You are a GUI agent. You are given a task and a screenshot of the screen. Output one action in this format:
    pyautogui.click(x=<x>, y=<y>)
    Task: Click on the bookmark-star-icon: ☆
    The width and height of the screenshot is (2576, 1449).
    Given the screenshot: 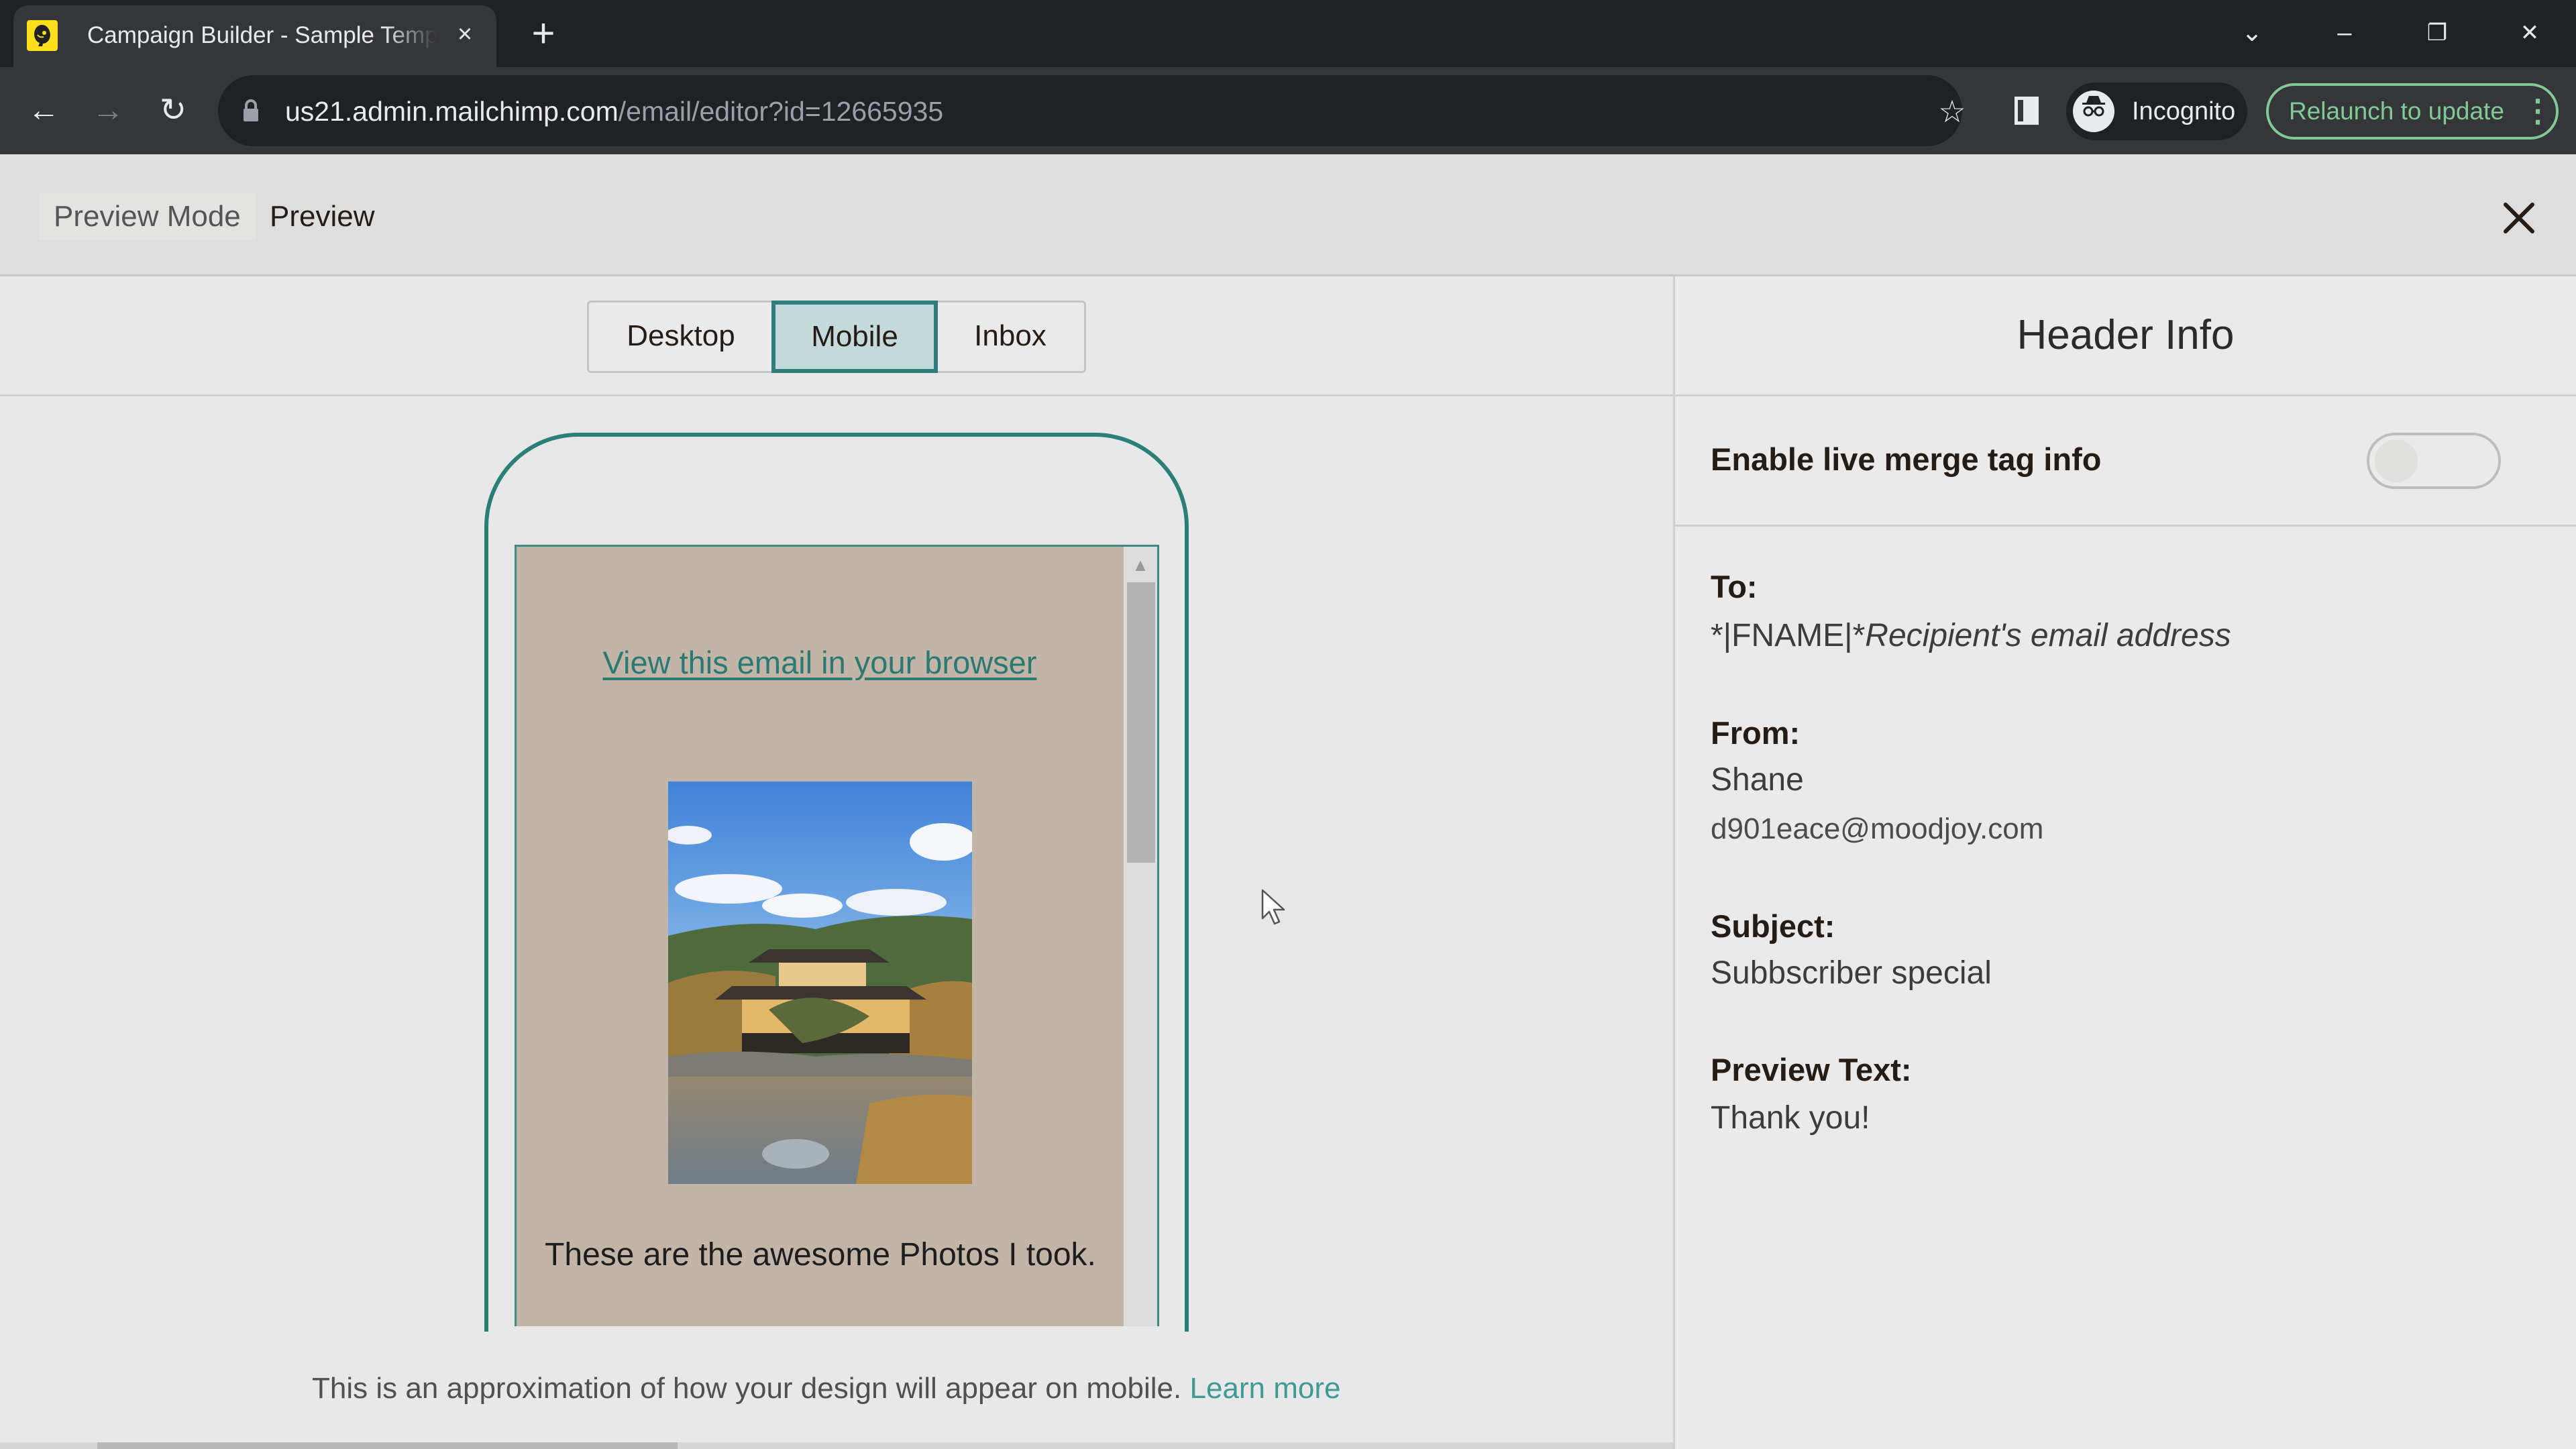 What is the action you would take?
    pyautogui.click(x=1952, y=111)
    